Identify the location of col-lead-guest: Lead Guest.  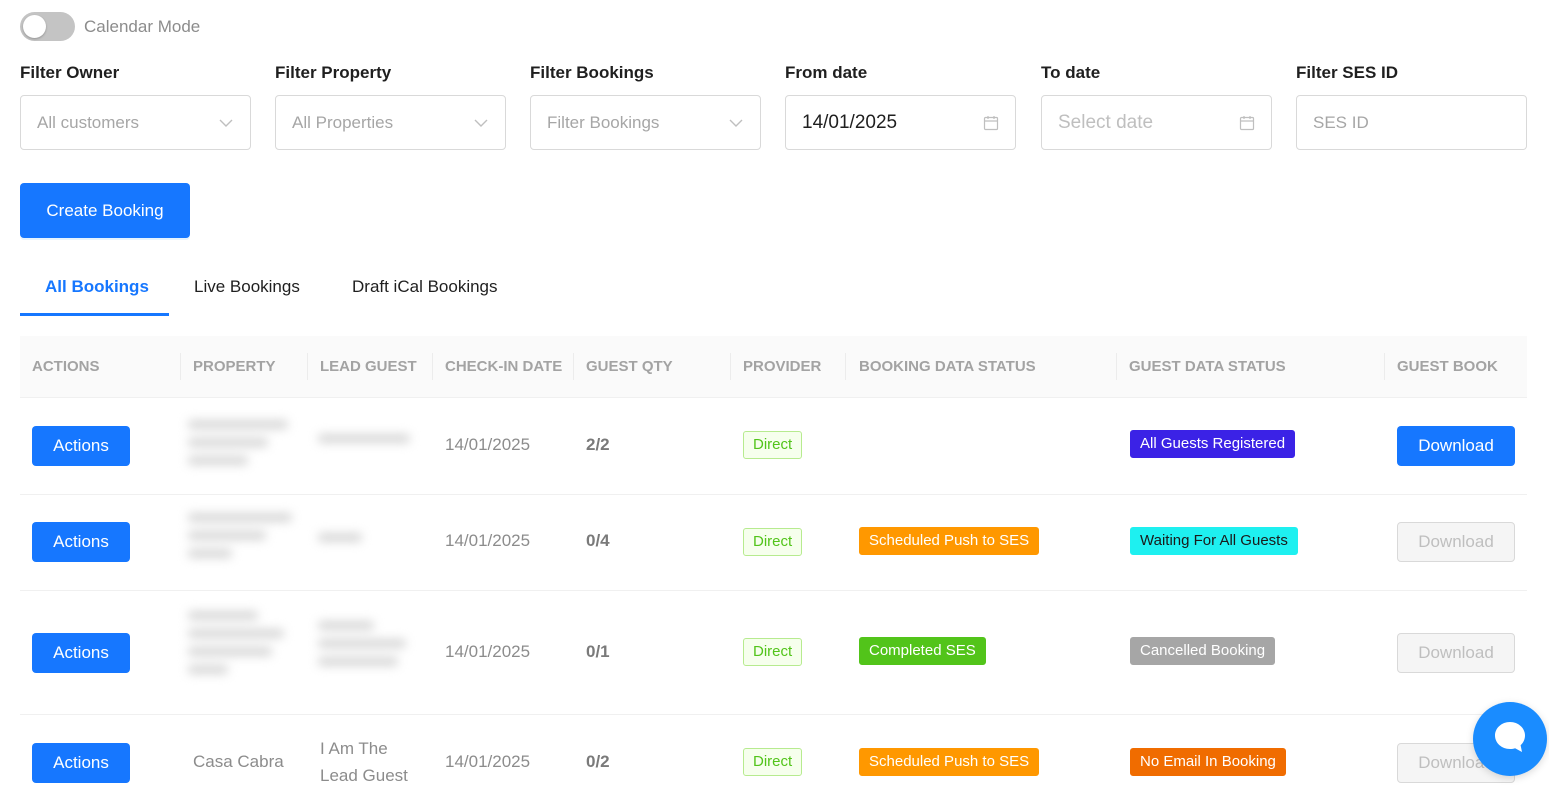
(368, 366).